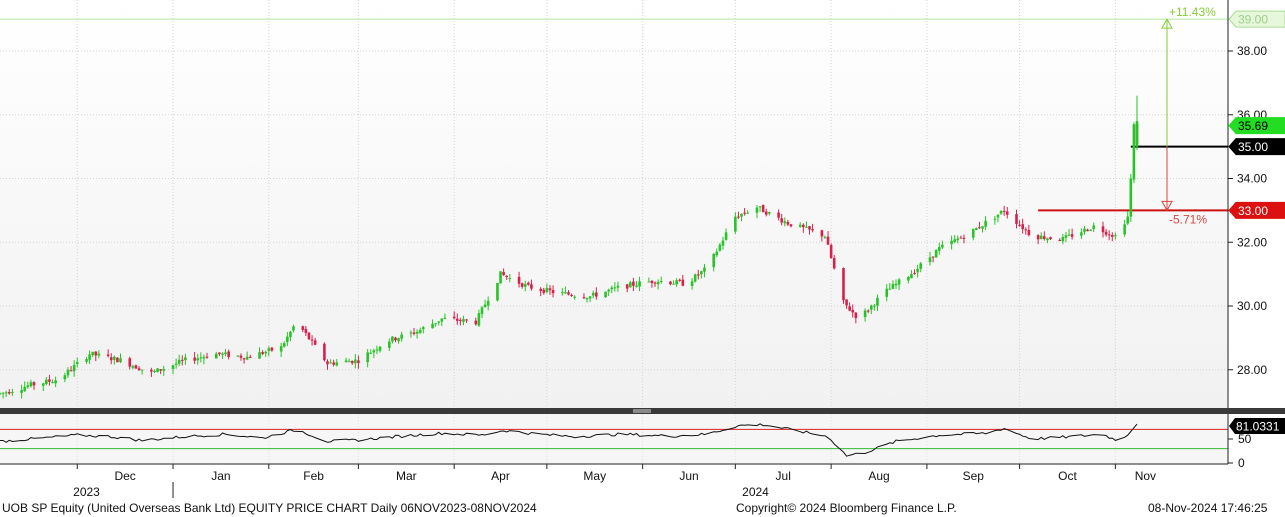 The image size is (1285, 517). Describe the element at coordinates (1145, 476) in the screenshot. I see `x-month-label: Nov` at that location.